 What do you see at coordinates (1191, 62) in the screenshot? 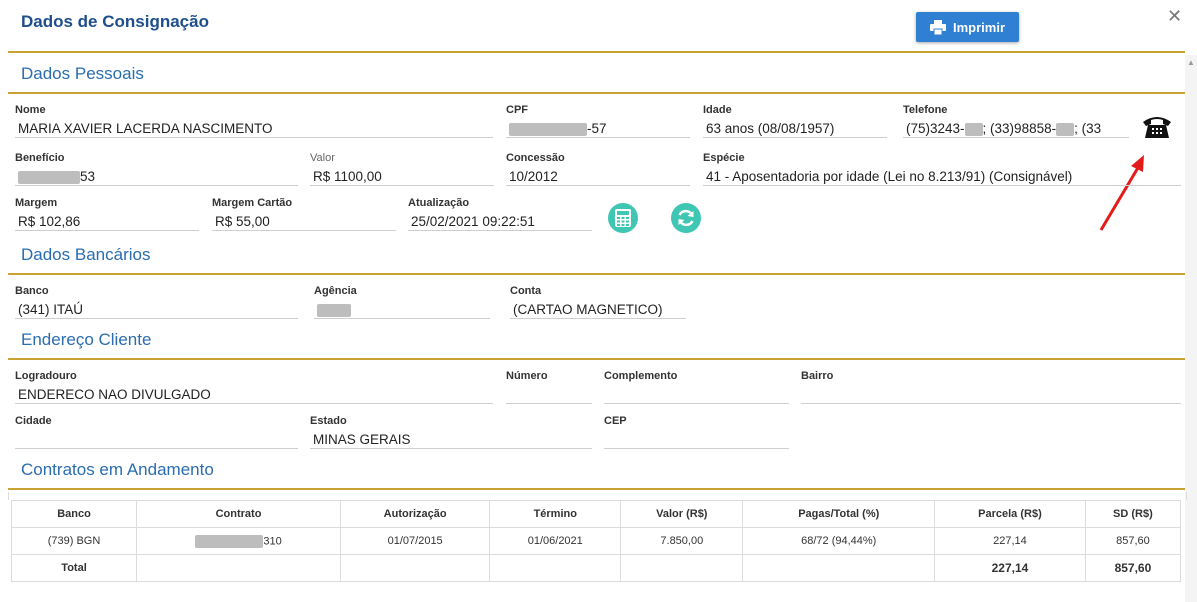
I see `scroll-up-icon: ▲` at bounding box center [1191, 62].